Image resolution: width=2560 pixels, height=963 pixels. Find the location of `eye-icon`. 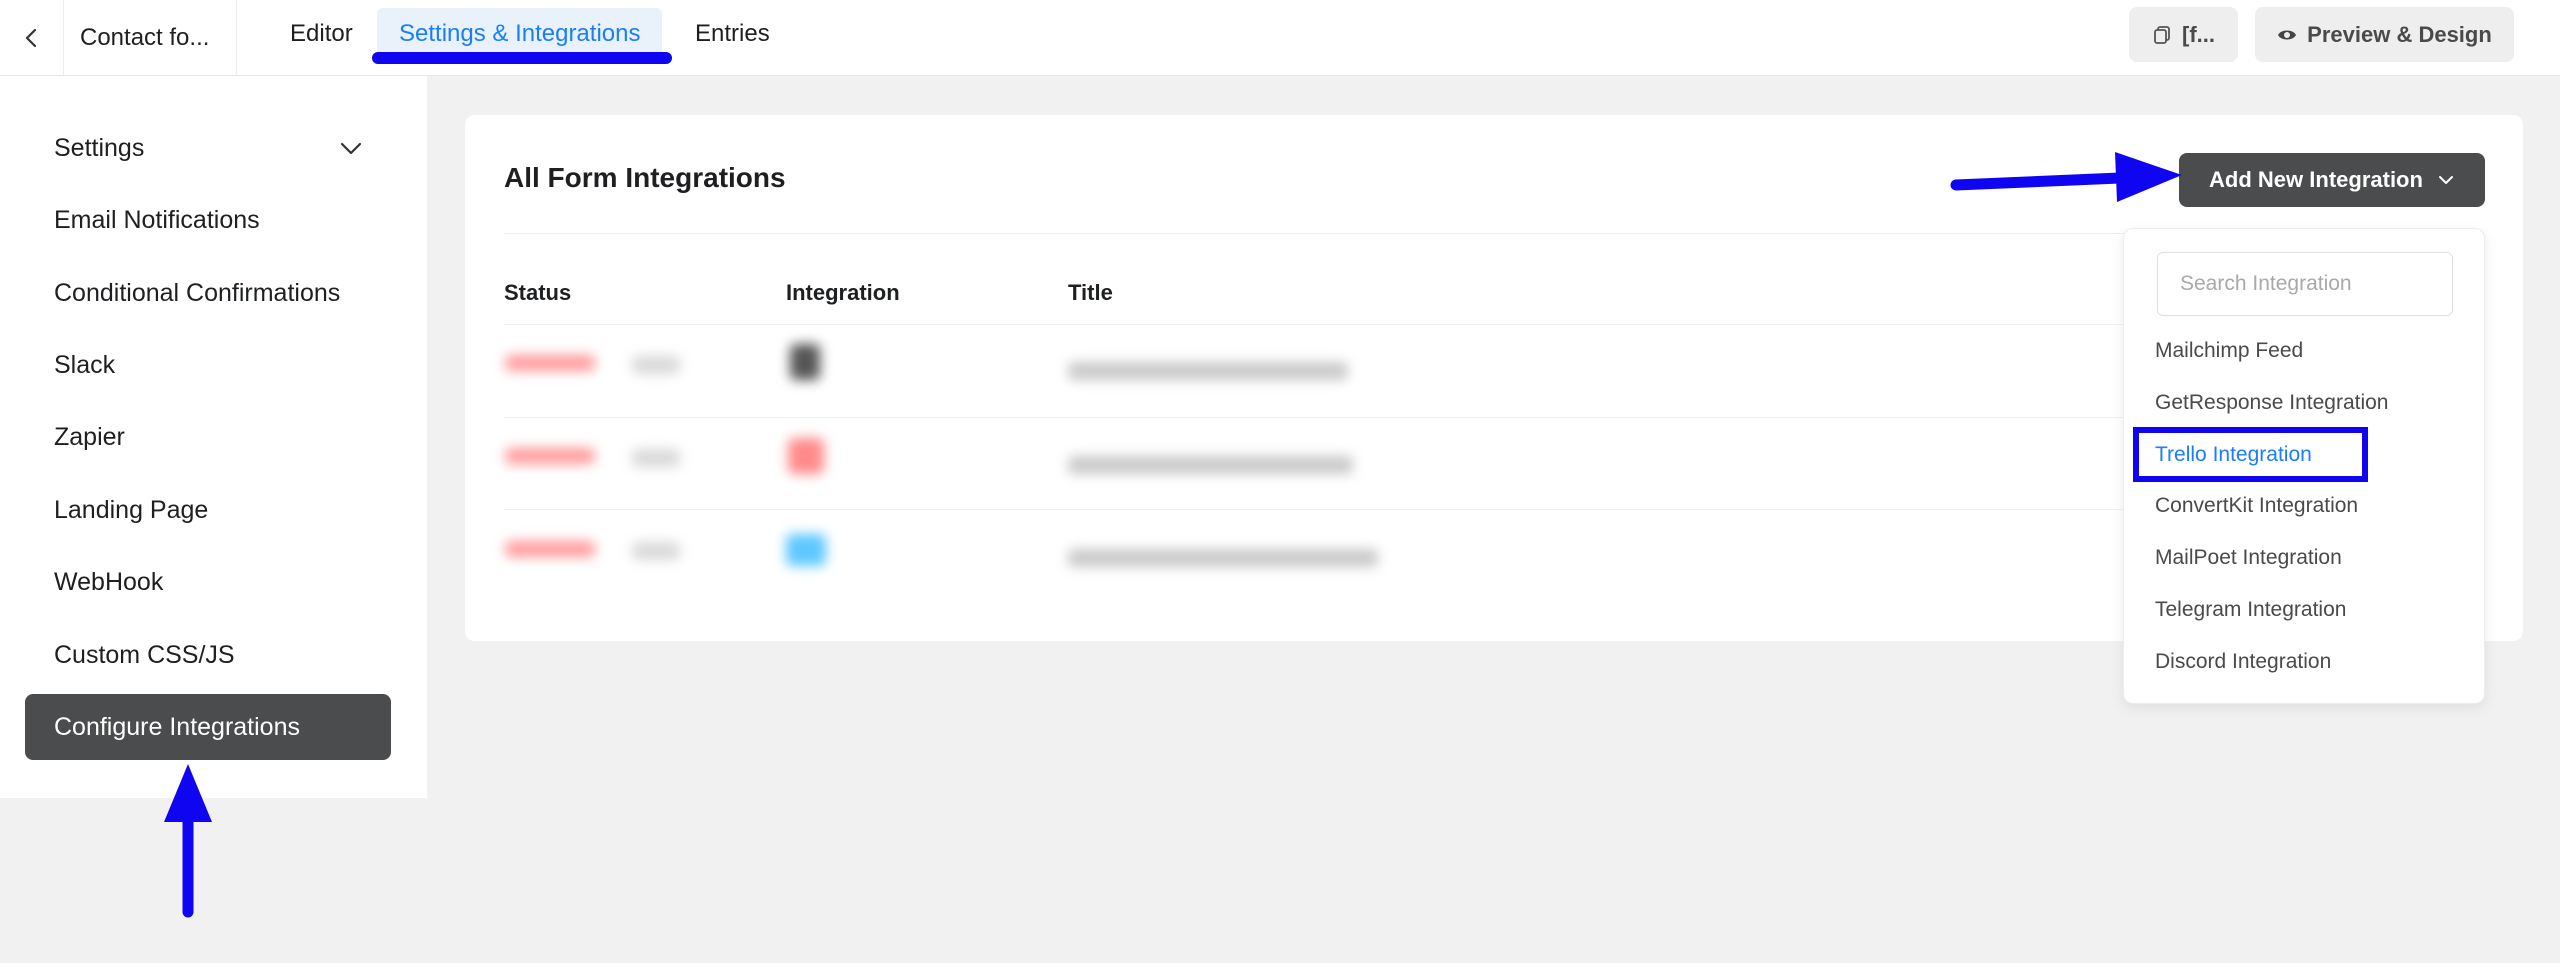

eye-icon is located at coordinates (2287, 34).